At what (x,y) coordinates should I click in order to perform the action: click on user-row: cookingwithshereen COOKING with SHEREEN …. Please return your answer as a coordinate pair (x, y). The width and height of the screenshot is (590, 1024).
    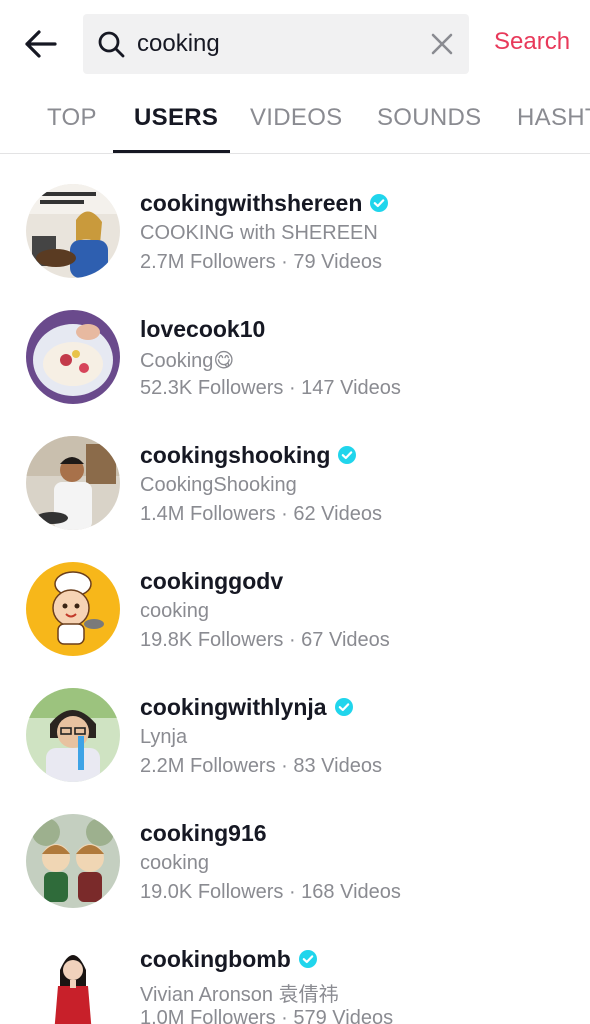
    Looking at the image, I should click on (295, 223).